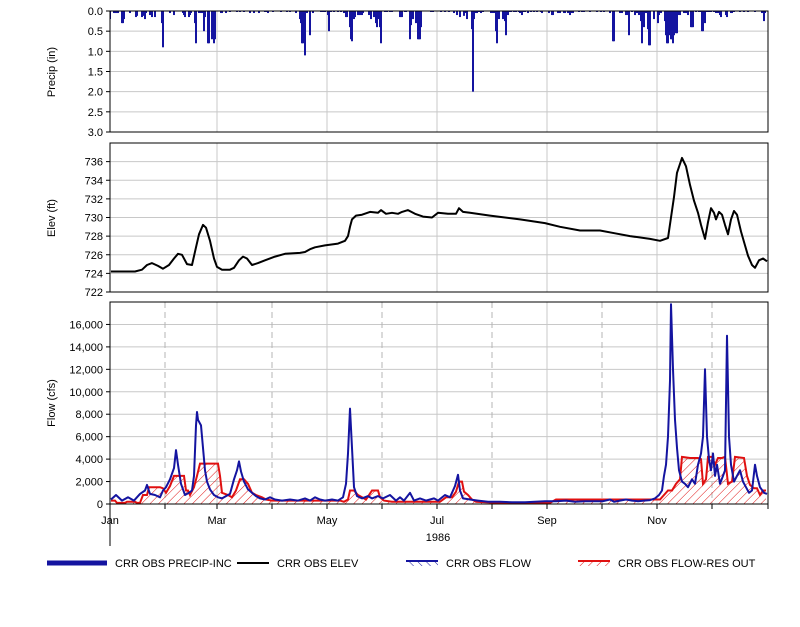  I want to click on legend-item-precip: CRR OBS PRECIP-INC, so click(139, 564).